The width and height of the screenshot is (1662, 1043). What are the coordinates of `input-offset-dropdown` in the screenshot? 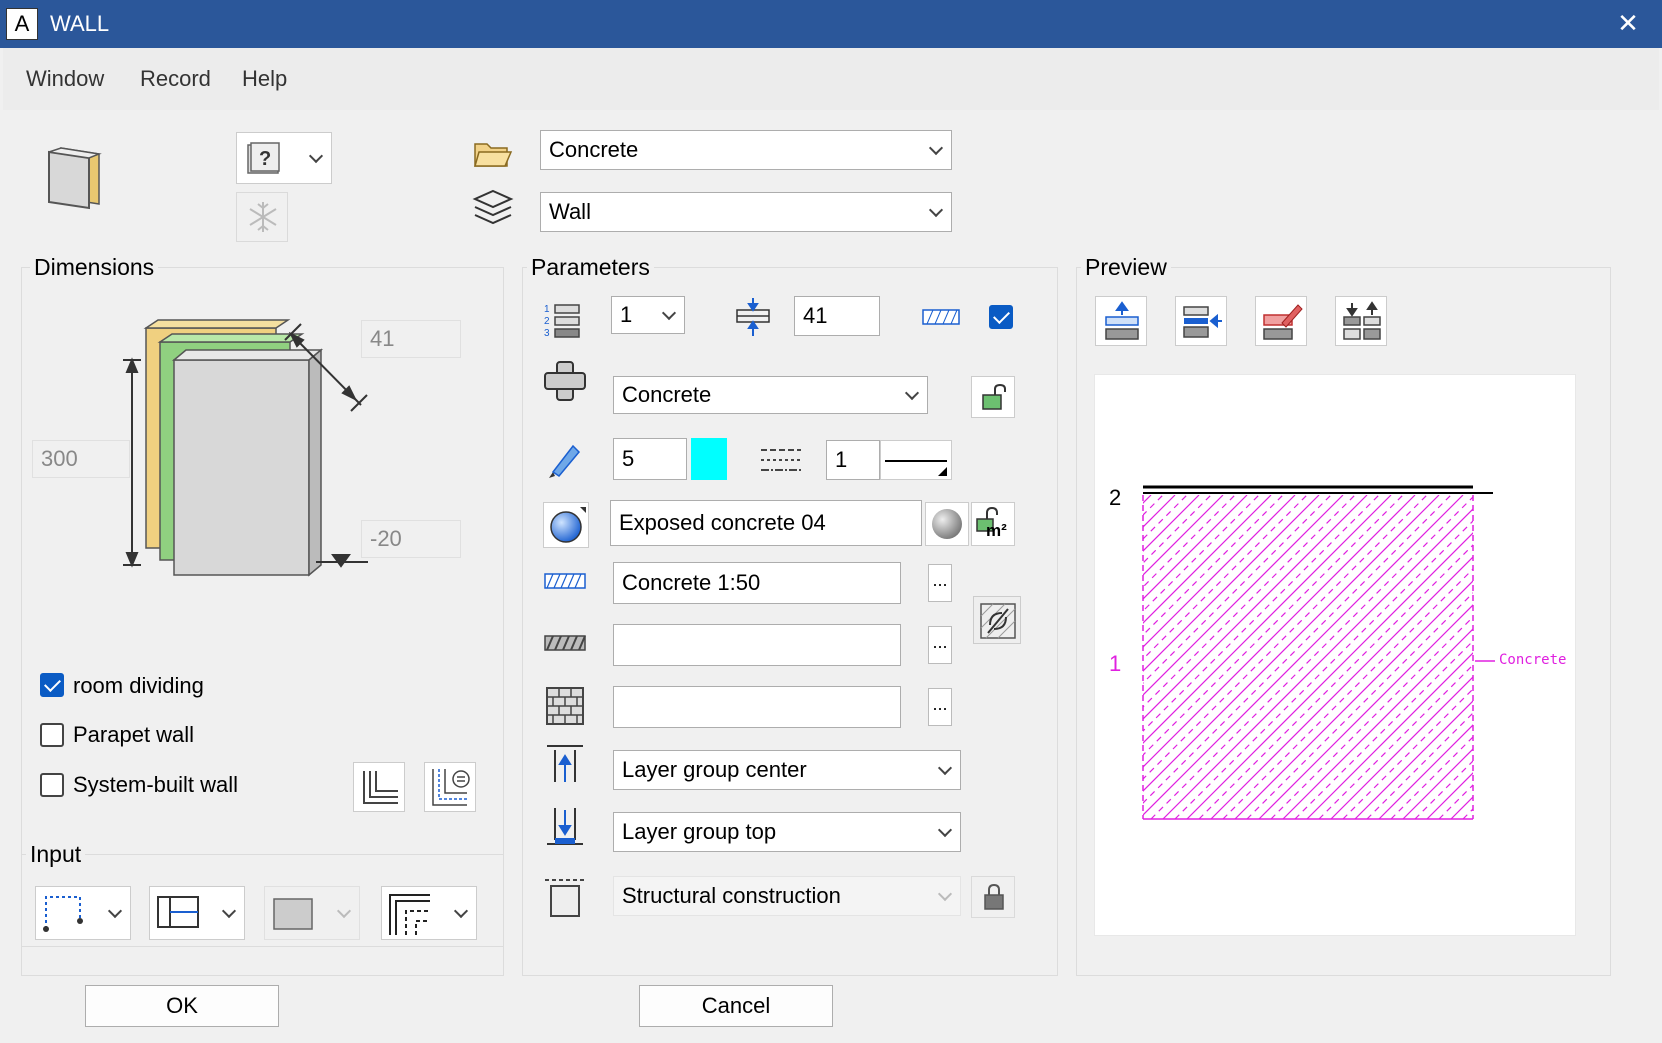 It's located at (429, 913).